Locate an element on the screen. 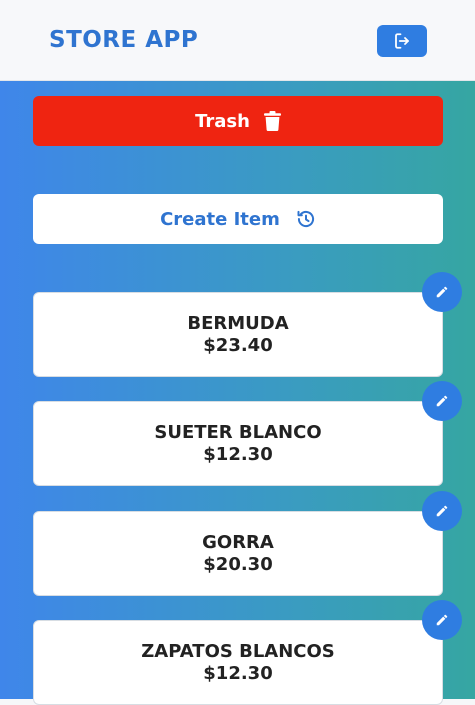 The width and height of the screenshot is (475, 705). item-card-bermuda: BERMUDA $23.40 is located at coordinates (238, 334).